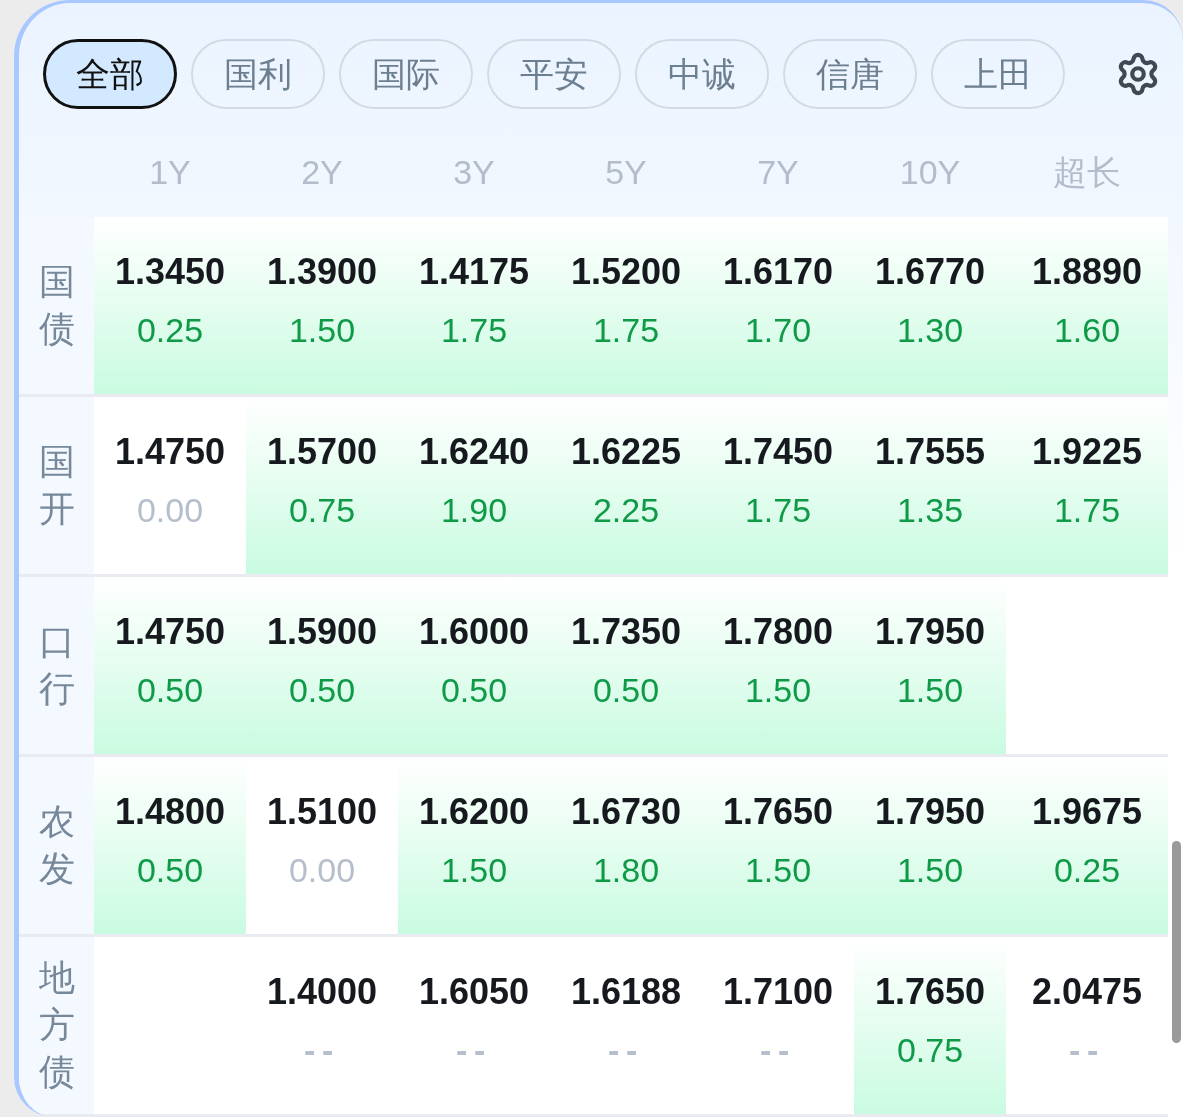  What do you see at coordinates (56, 665) in the screenshot?
I see `row-label: 口行` at bounding box center [56, 665].